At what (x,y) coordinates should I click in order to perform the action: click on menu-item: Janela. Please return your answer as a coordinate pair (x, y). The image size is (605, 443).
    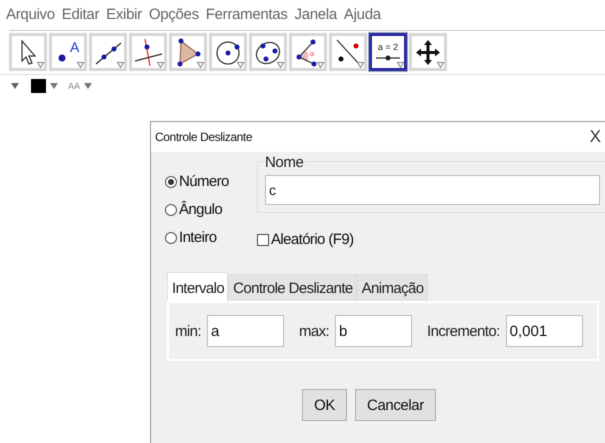
    Looking at the image, I should click on (315, 16).